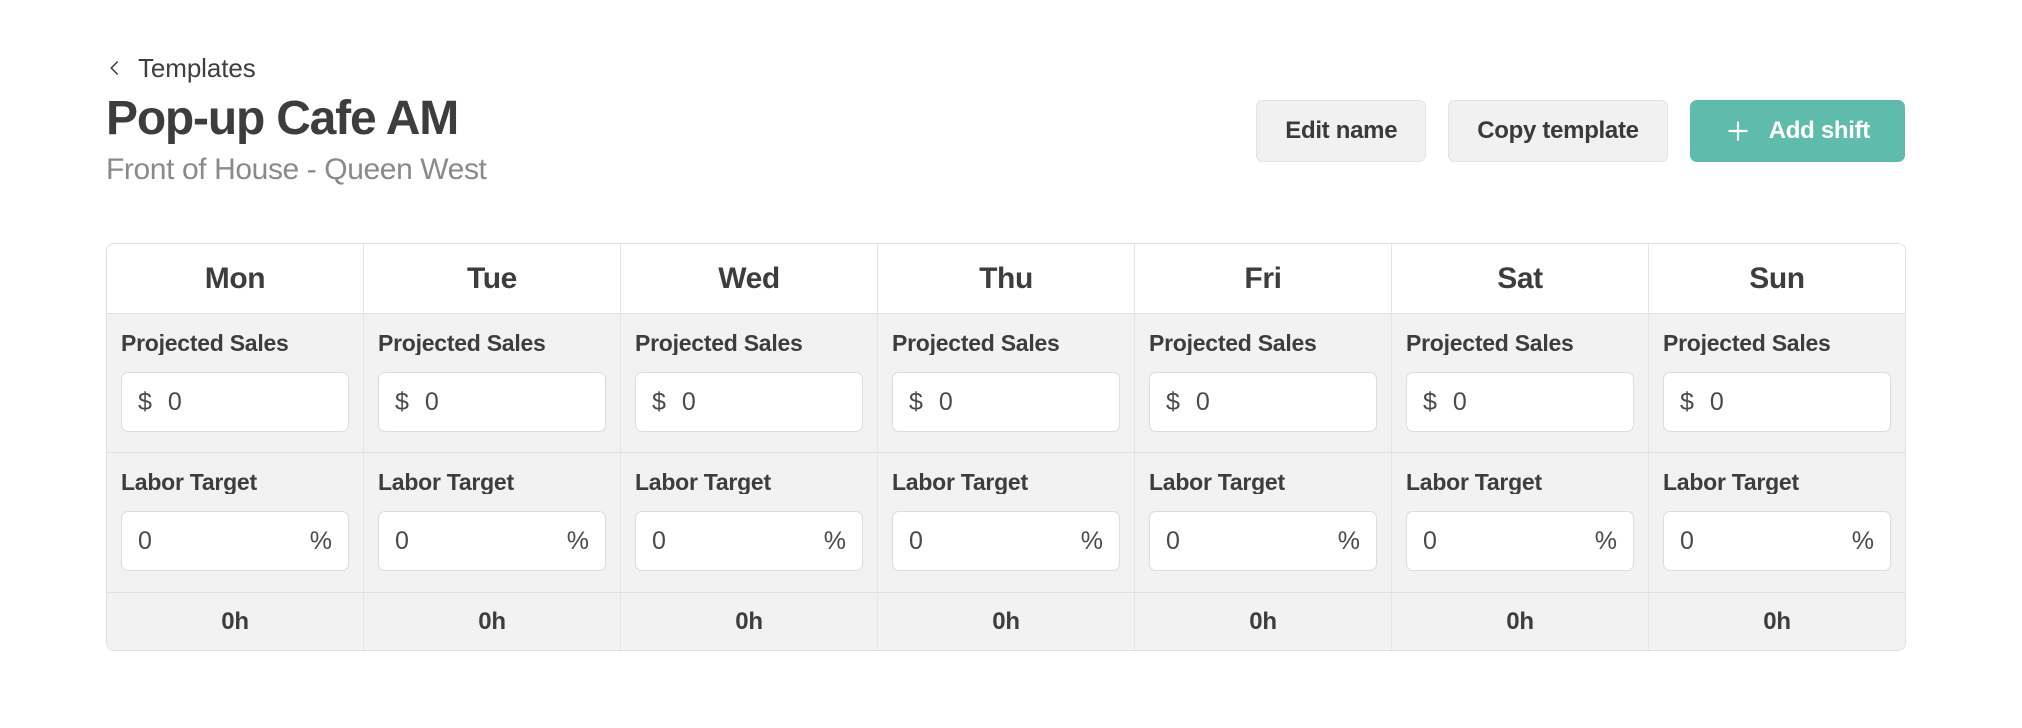 This screenshot has width=2022, height=728. I want to click on edit-name-button: Edit name, so click(1341, 131).